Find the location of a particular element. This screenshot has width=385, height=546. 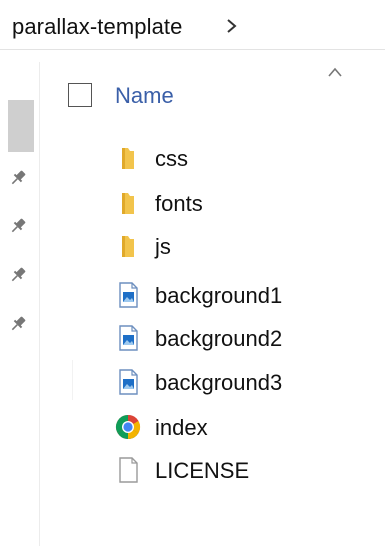

list-item: css is located at coordinates (240, 158).